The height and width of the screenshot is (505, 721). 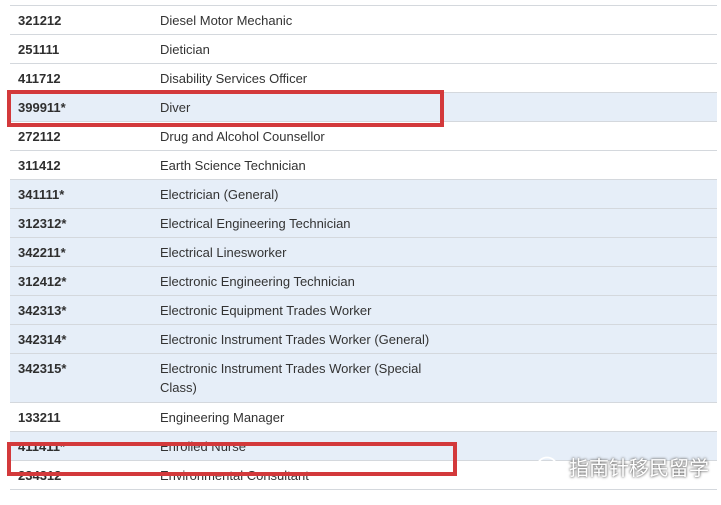 What do you see at coordinates (42, 223) in the screenshot?
I see `occupation-code: 312312*` at bounding box center [42, 223].